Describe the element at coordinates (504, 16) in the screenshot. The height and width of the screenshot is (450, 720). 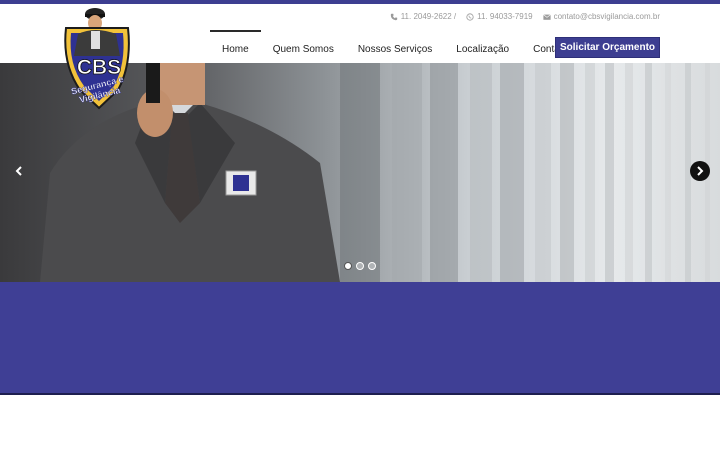
I see `whatsapp-number: 11. 94033-7919` at that location.